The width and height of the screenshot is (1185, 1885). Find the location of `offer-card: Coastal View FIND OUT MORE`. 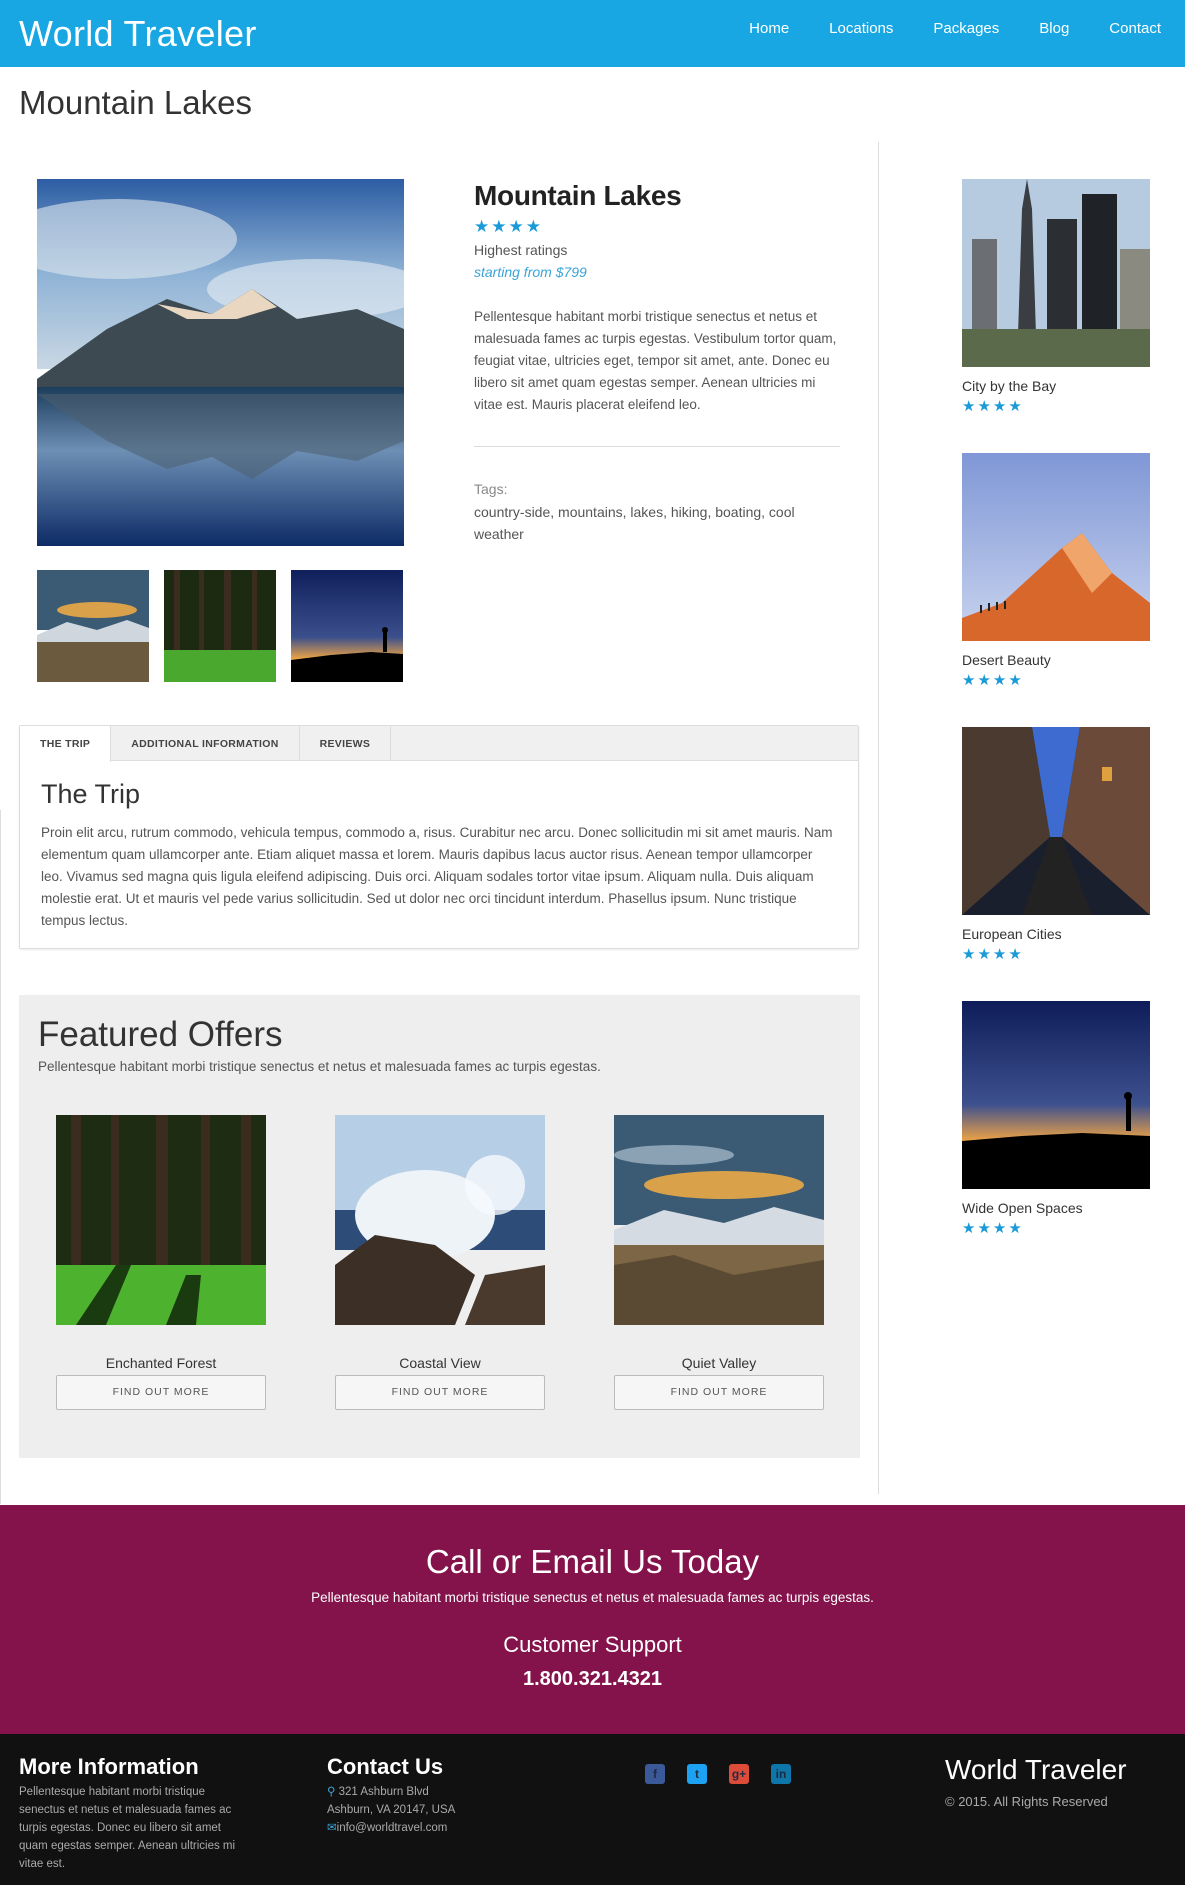

offer-card: Coastal View FIND OUT MORE is located at coordinates (440, 1262).